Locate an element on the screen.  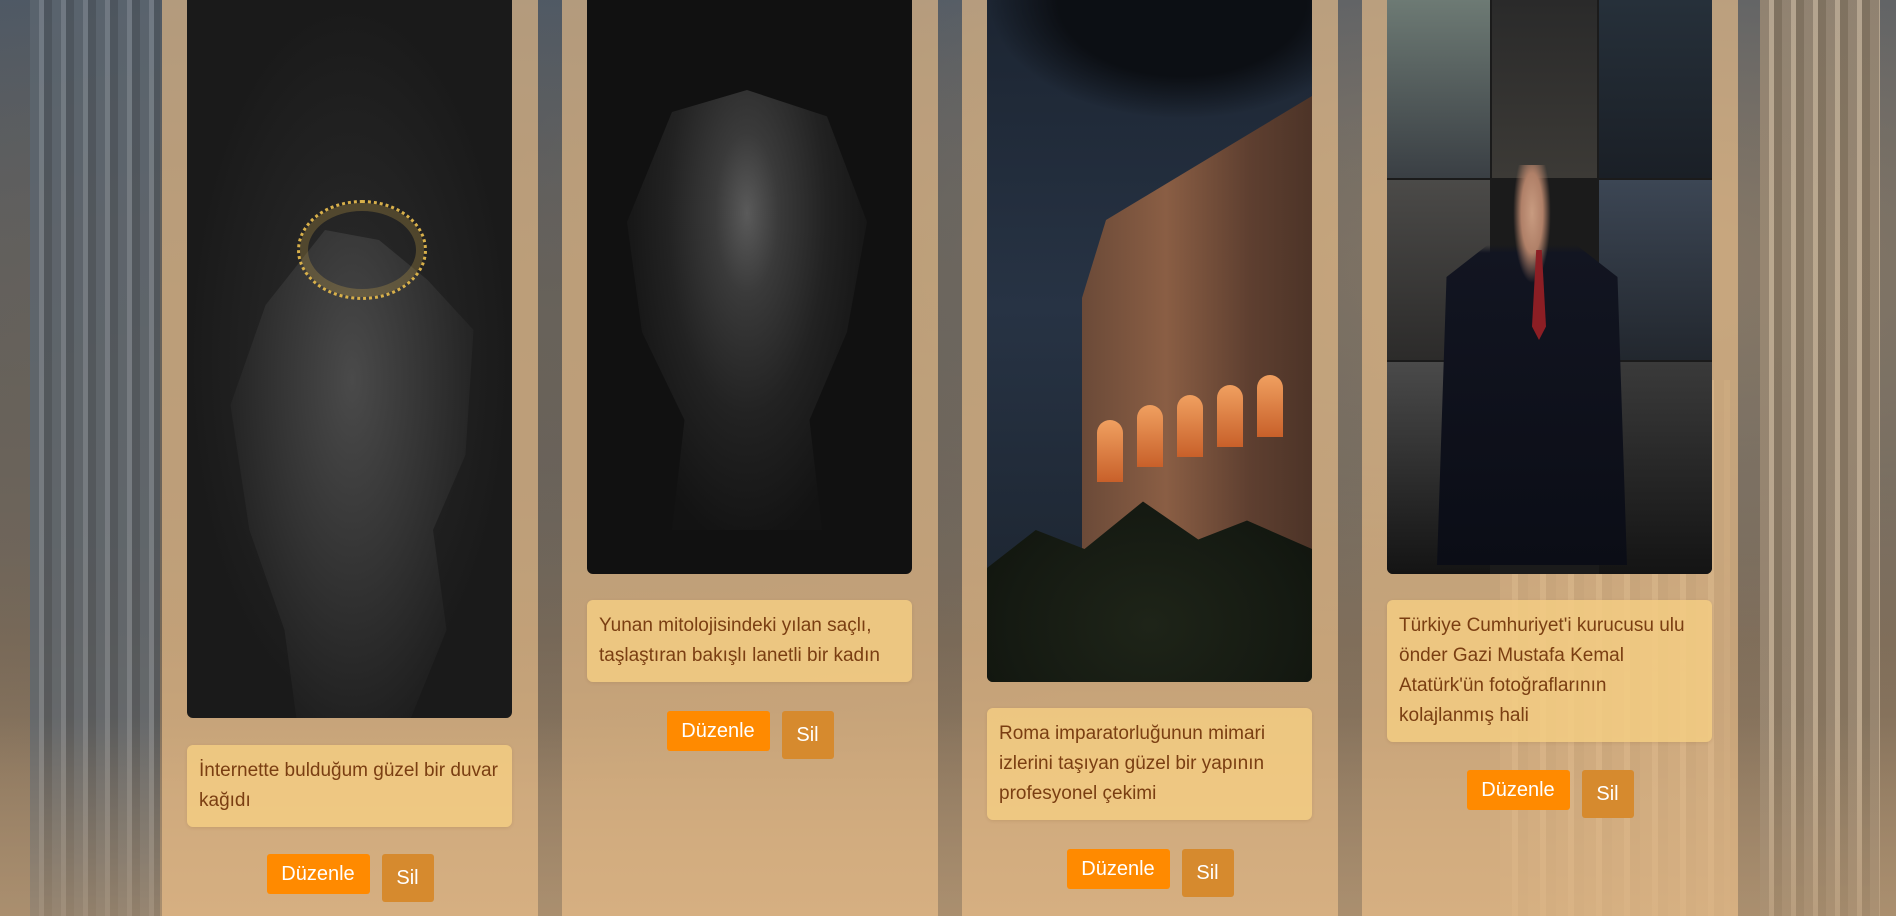
halo-shape is located at coordinates (362, 250).